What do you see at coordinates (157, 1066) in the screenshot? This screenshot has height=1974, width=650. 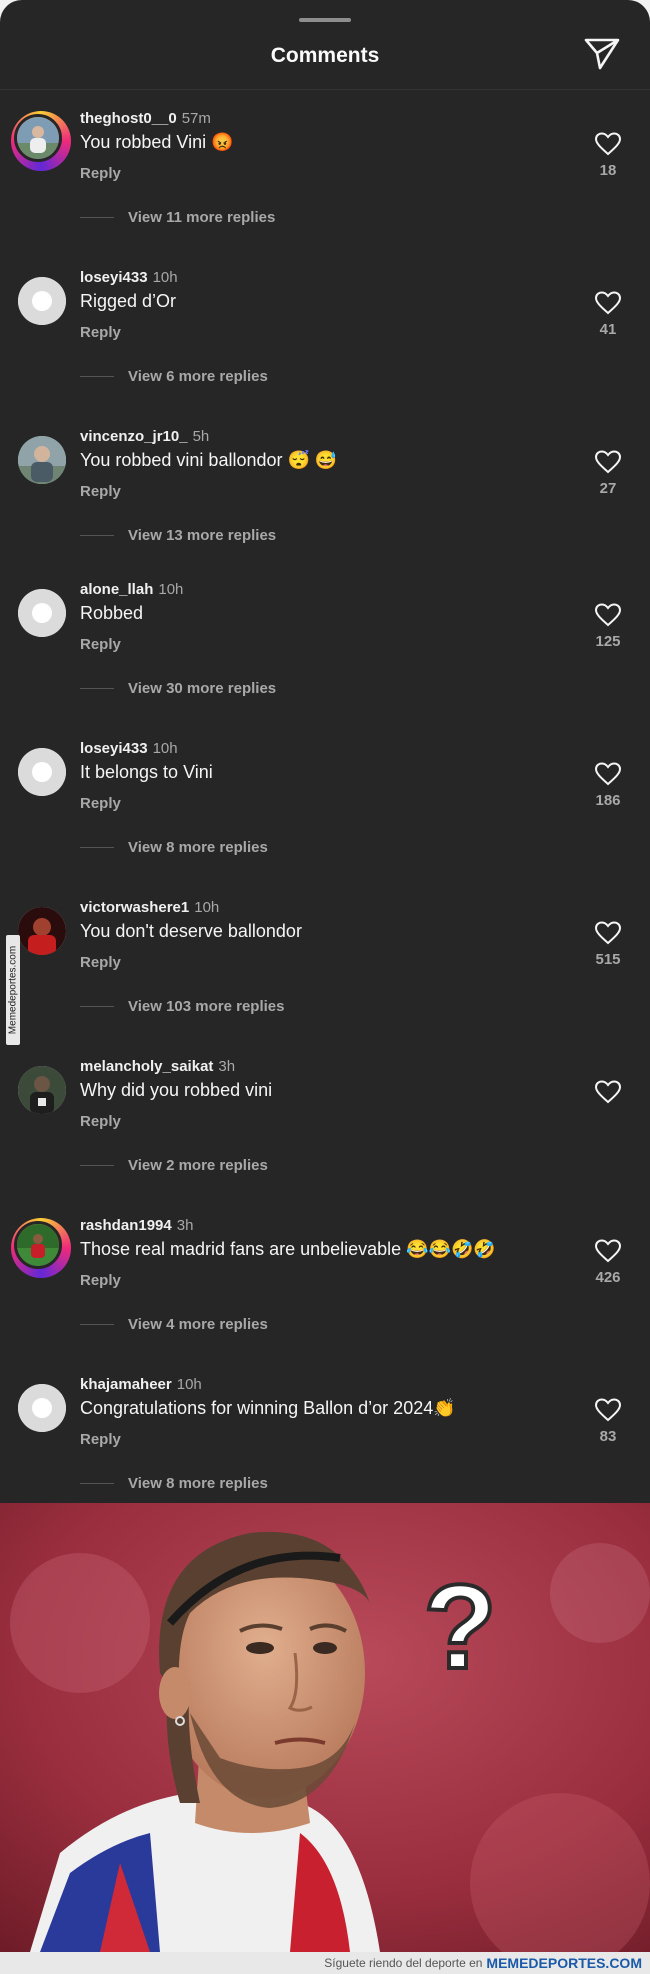 I see `comment-author: melancholy_saikat 3h` at bounding box center [157, 1066].